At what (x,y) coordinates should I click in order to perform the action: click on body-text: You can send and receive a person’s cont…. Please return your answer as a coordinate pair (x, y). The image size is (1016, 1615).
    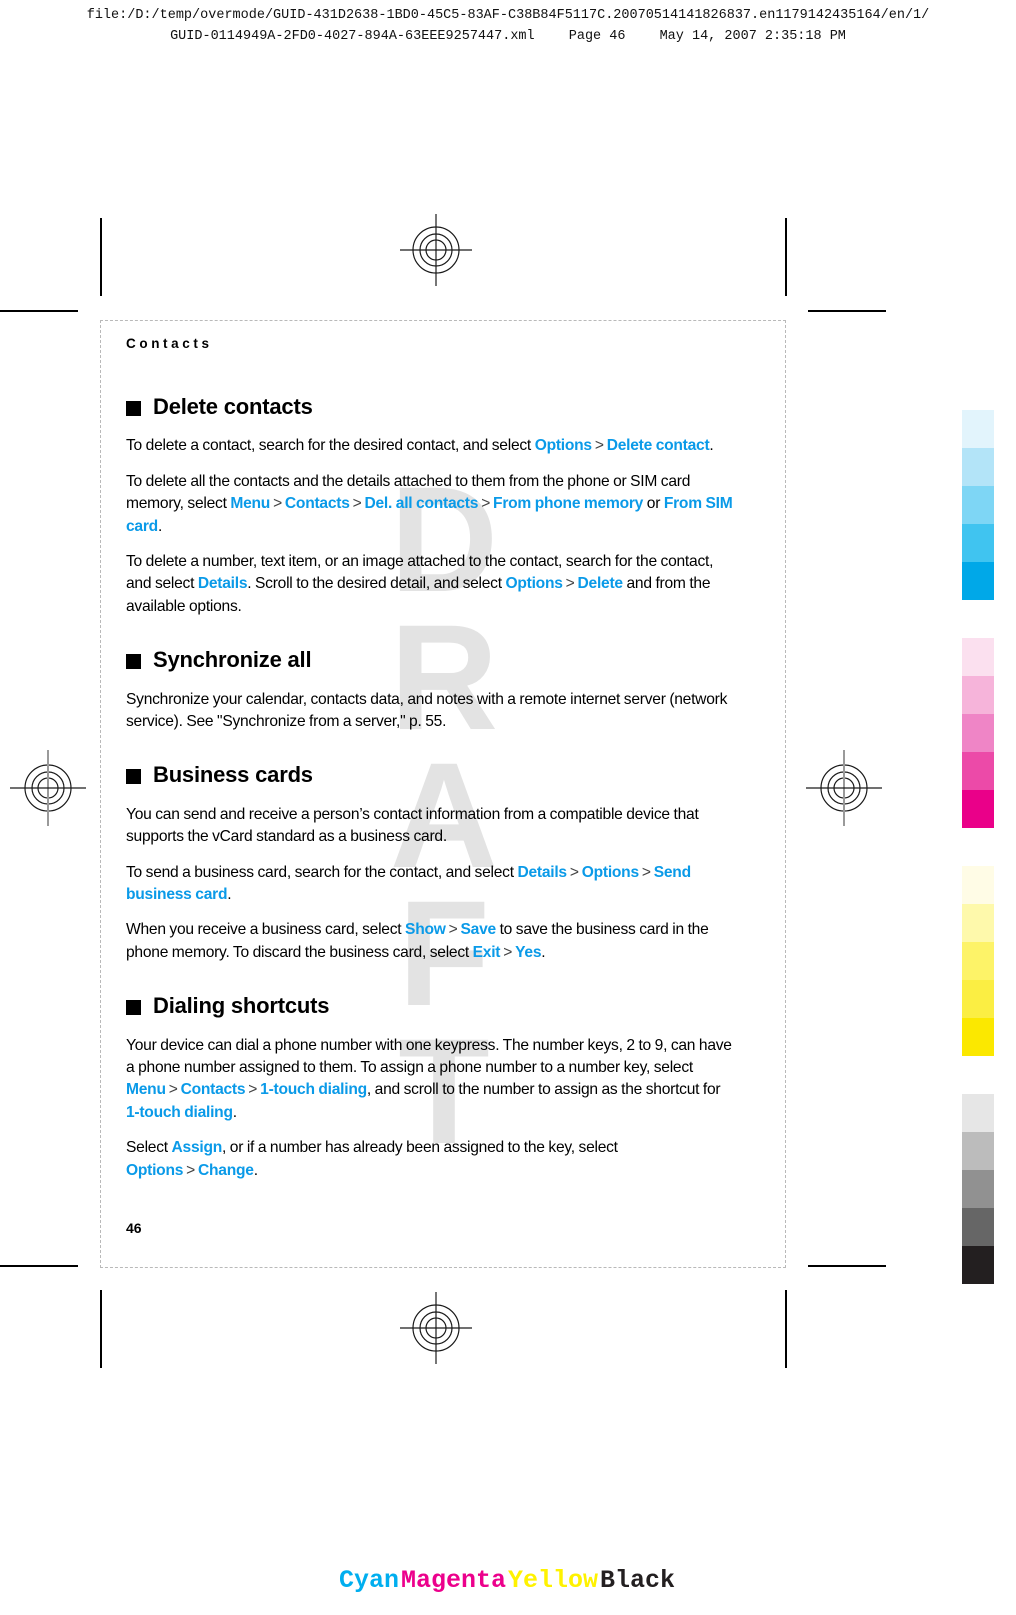
    Looking at the image, I should click on (412, 825).